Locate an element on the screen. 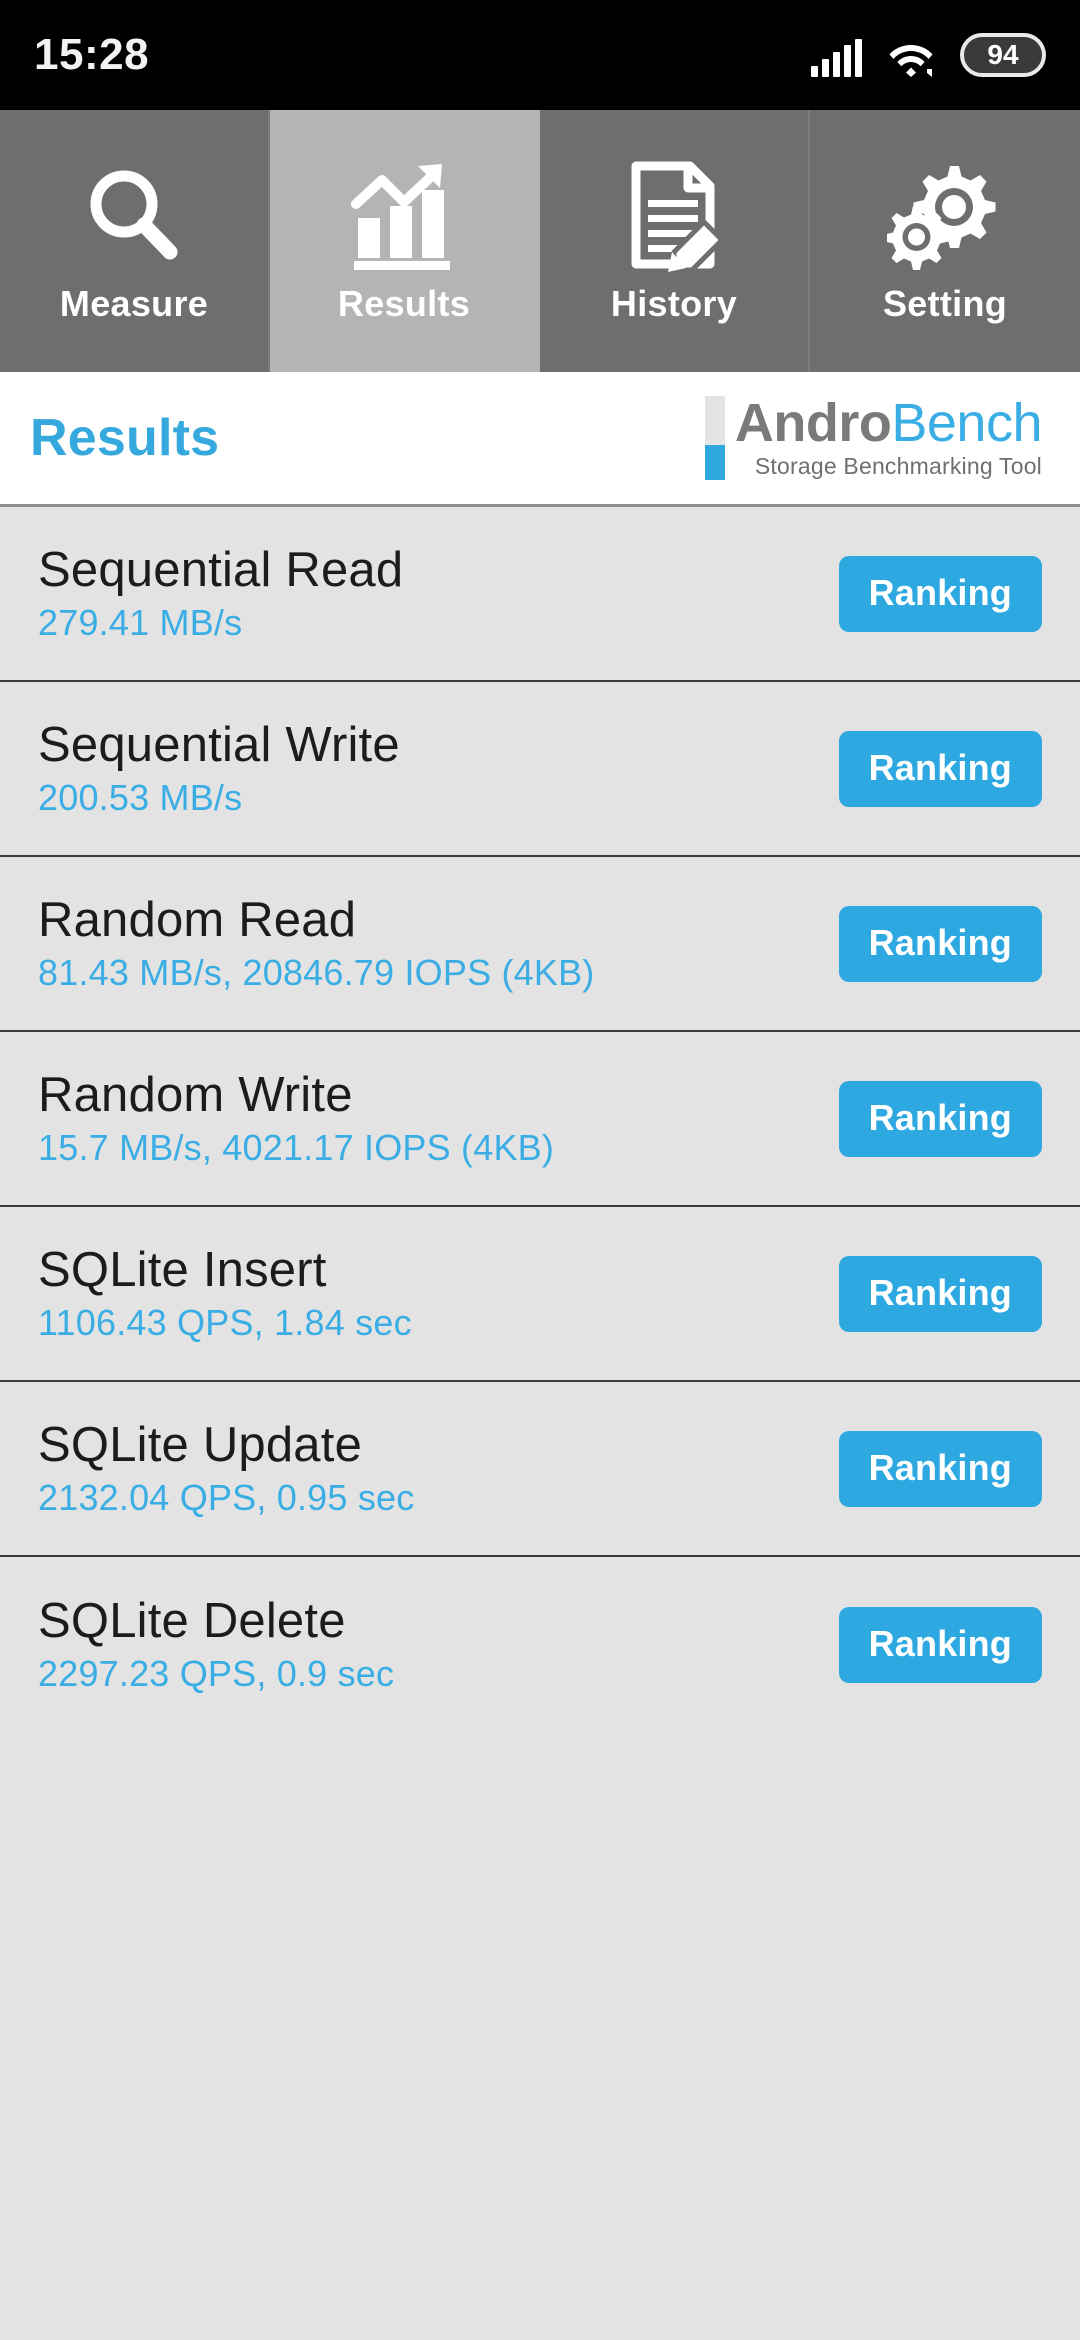 The height and width of the screenshot is (2340, 1080). status-bar: 15:28 94 is located at coordinates (540, 55).